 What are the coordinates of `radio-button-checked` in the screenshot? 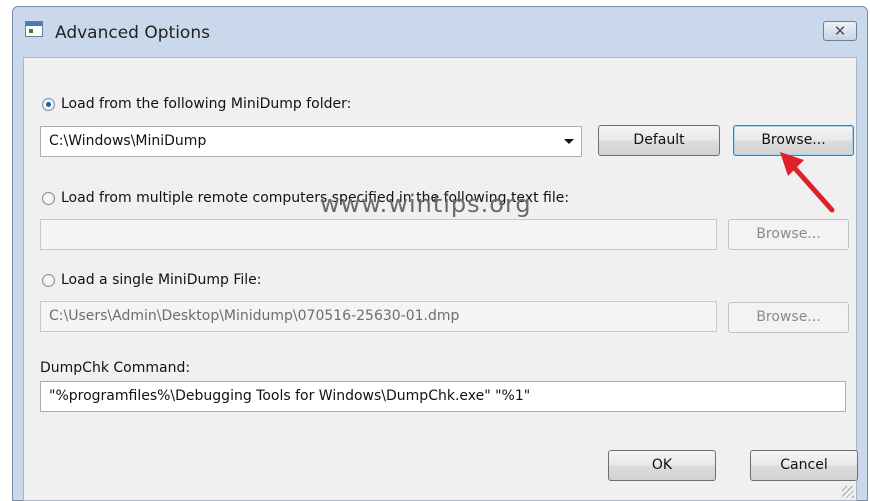 It's located at (48, 104).